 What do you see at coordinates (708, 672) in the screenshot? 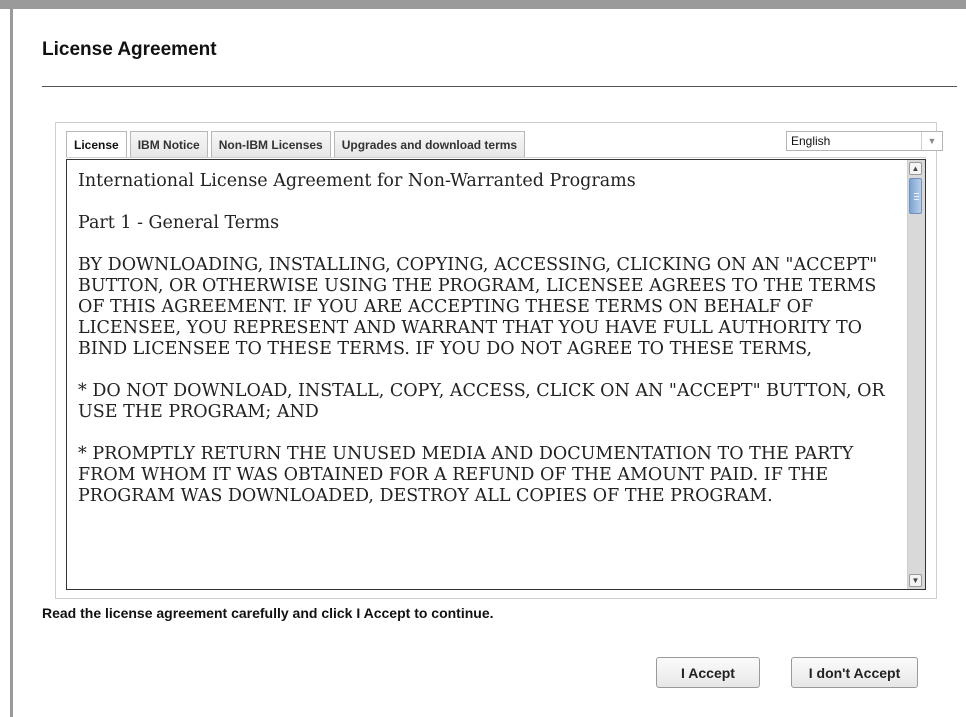
I see `accept-button: I Accept` at bounding box center [708, 672].